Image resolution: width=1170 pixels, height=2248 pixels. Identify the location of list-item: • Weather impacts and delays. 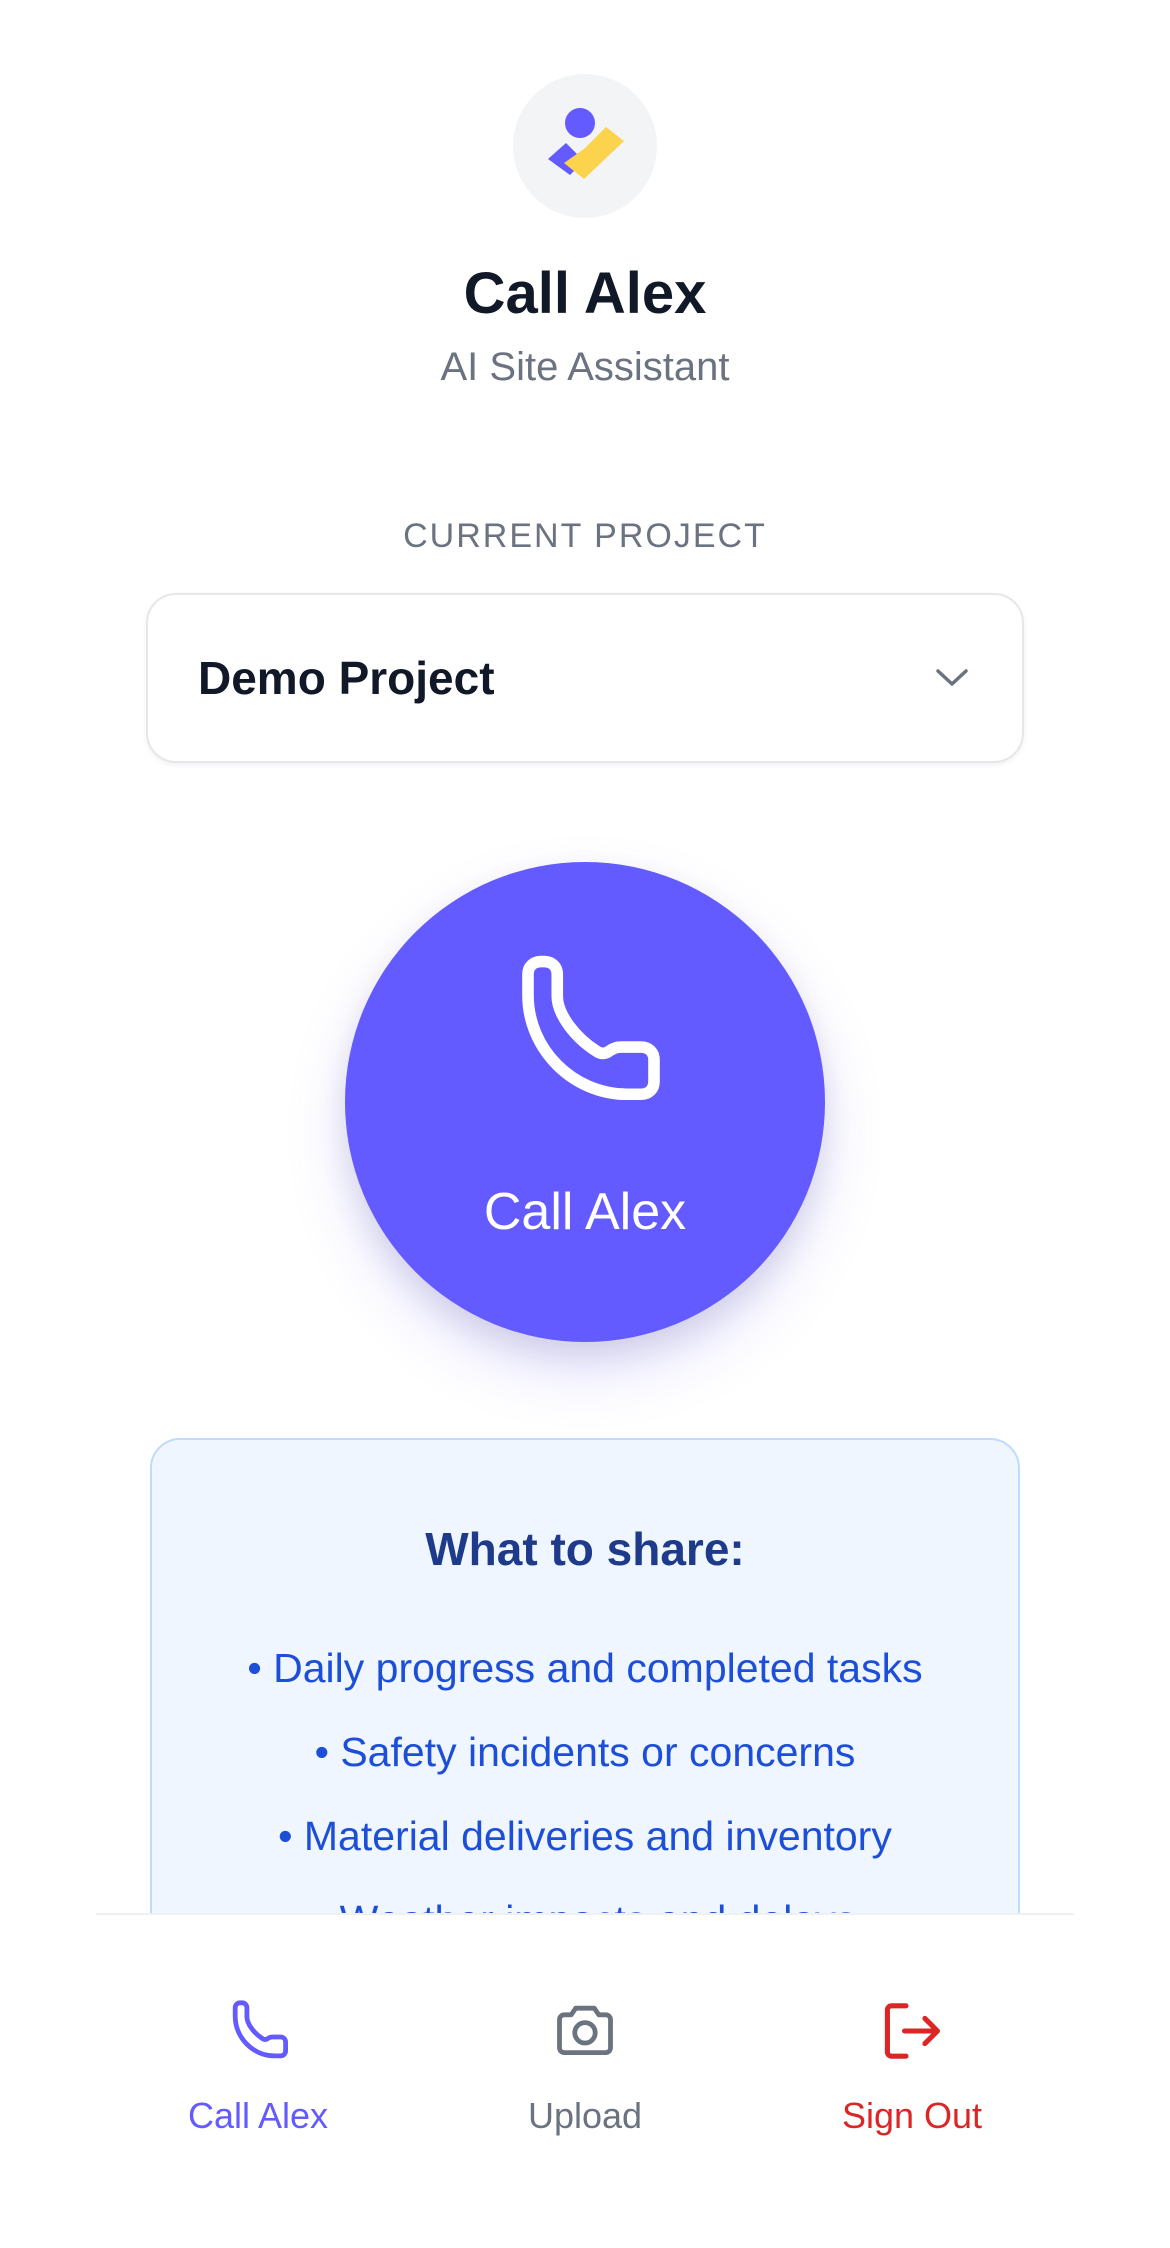
(585, 1895).